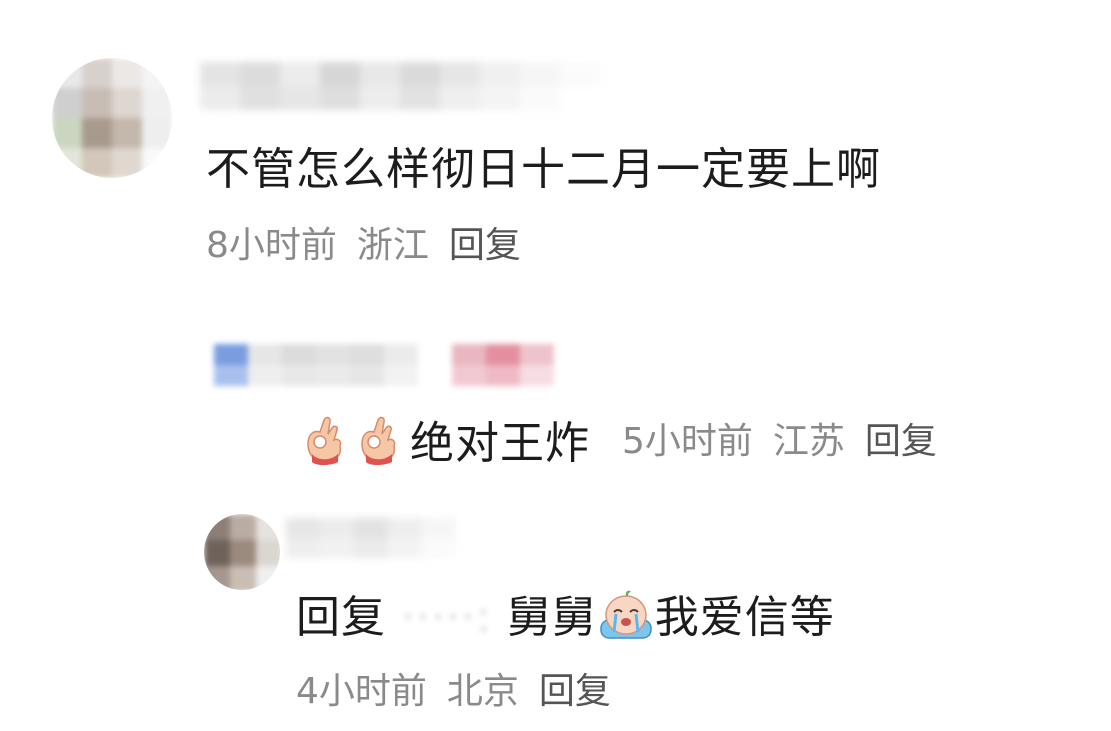 The width and height of the screenshot is (1111, 731). I want to click on comment-location: 浙江, so click(392, 245).